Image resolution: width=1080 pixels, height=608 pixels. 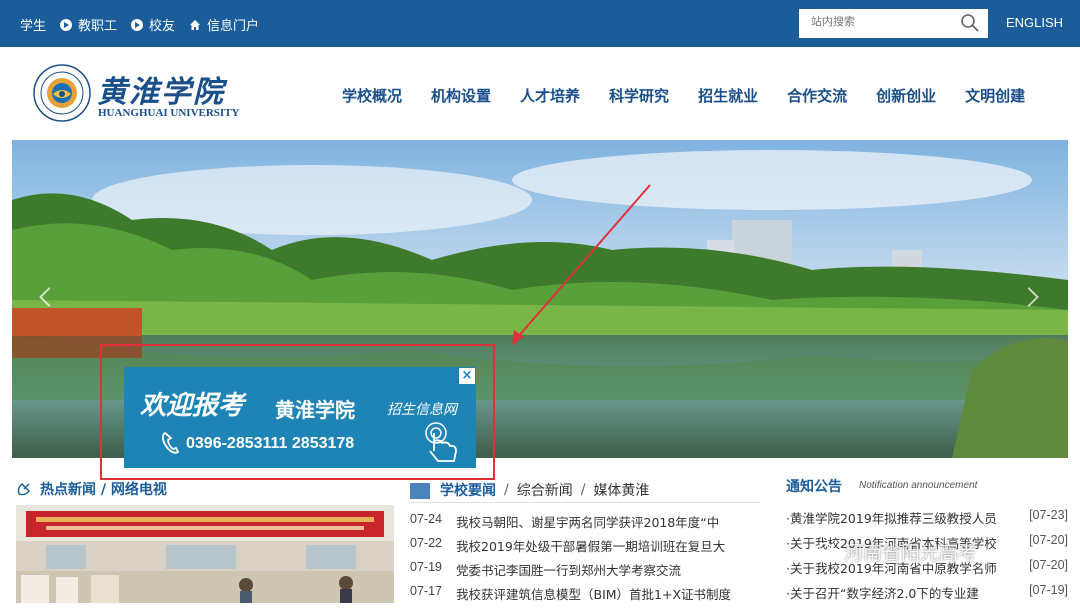 What do you see at coordinates (169, 113) in the screenshot?
I see `logo-english-name: HUANGHUAI UNIVERSITY` at bounding box center [169, 113].